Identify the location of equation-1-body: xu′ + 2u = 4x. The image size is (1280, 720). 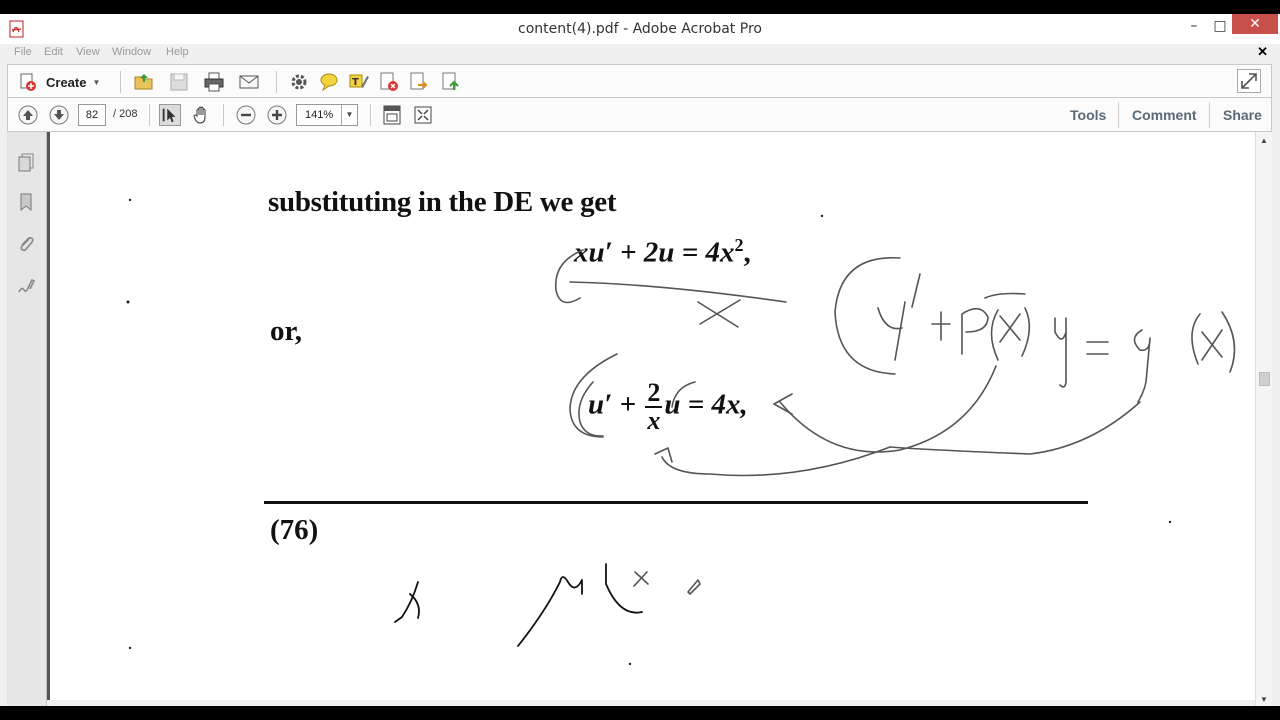
(654, 252).